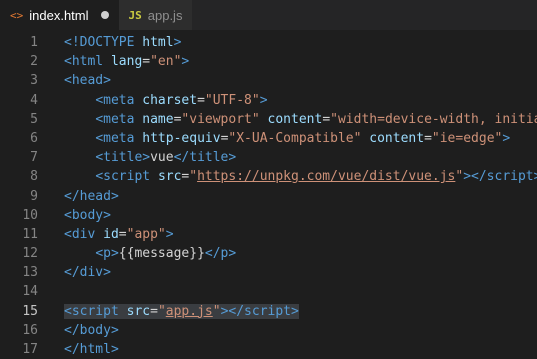 The image size is (537, 359). Describe the element at coordinates (326, 176) in the screenshot. I see `code-token: https://unpkg.com/vue/dist/vue.js` at that location.